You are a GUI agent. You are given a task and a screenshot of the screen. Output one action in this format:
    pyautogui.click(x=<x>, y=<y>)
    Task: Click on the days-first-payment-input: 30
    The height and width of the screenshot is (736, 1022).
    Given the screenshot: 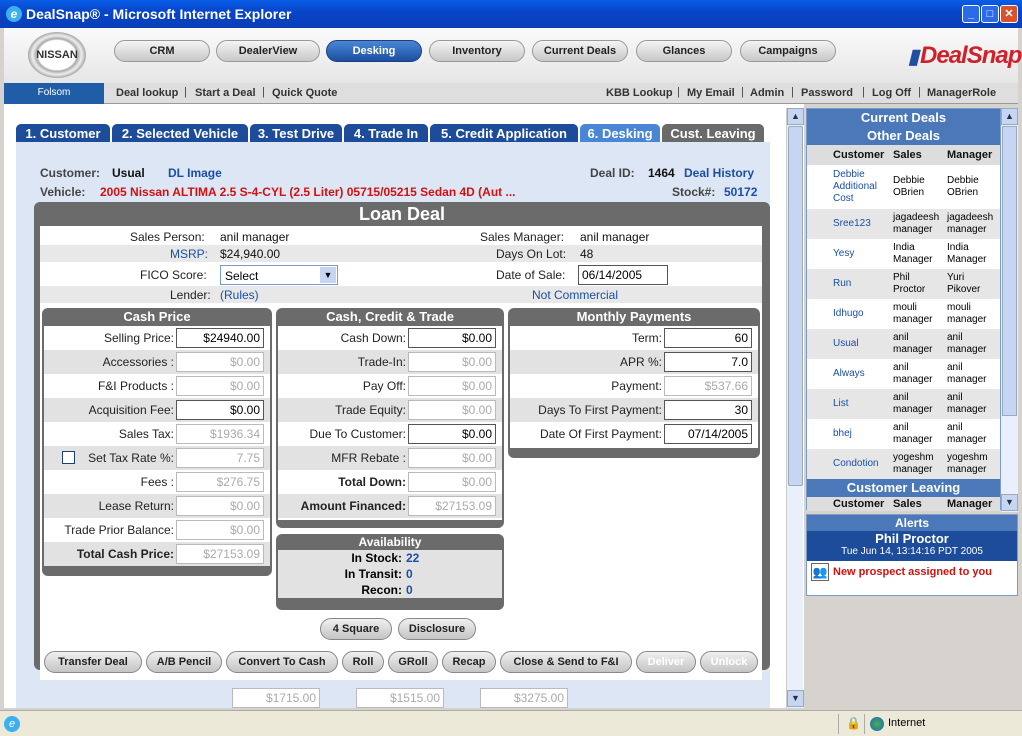 What is the action you would take?
    pyautogui.click(x=708, y=410)
    